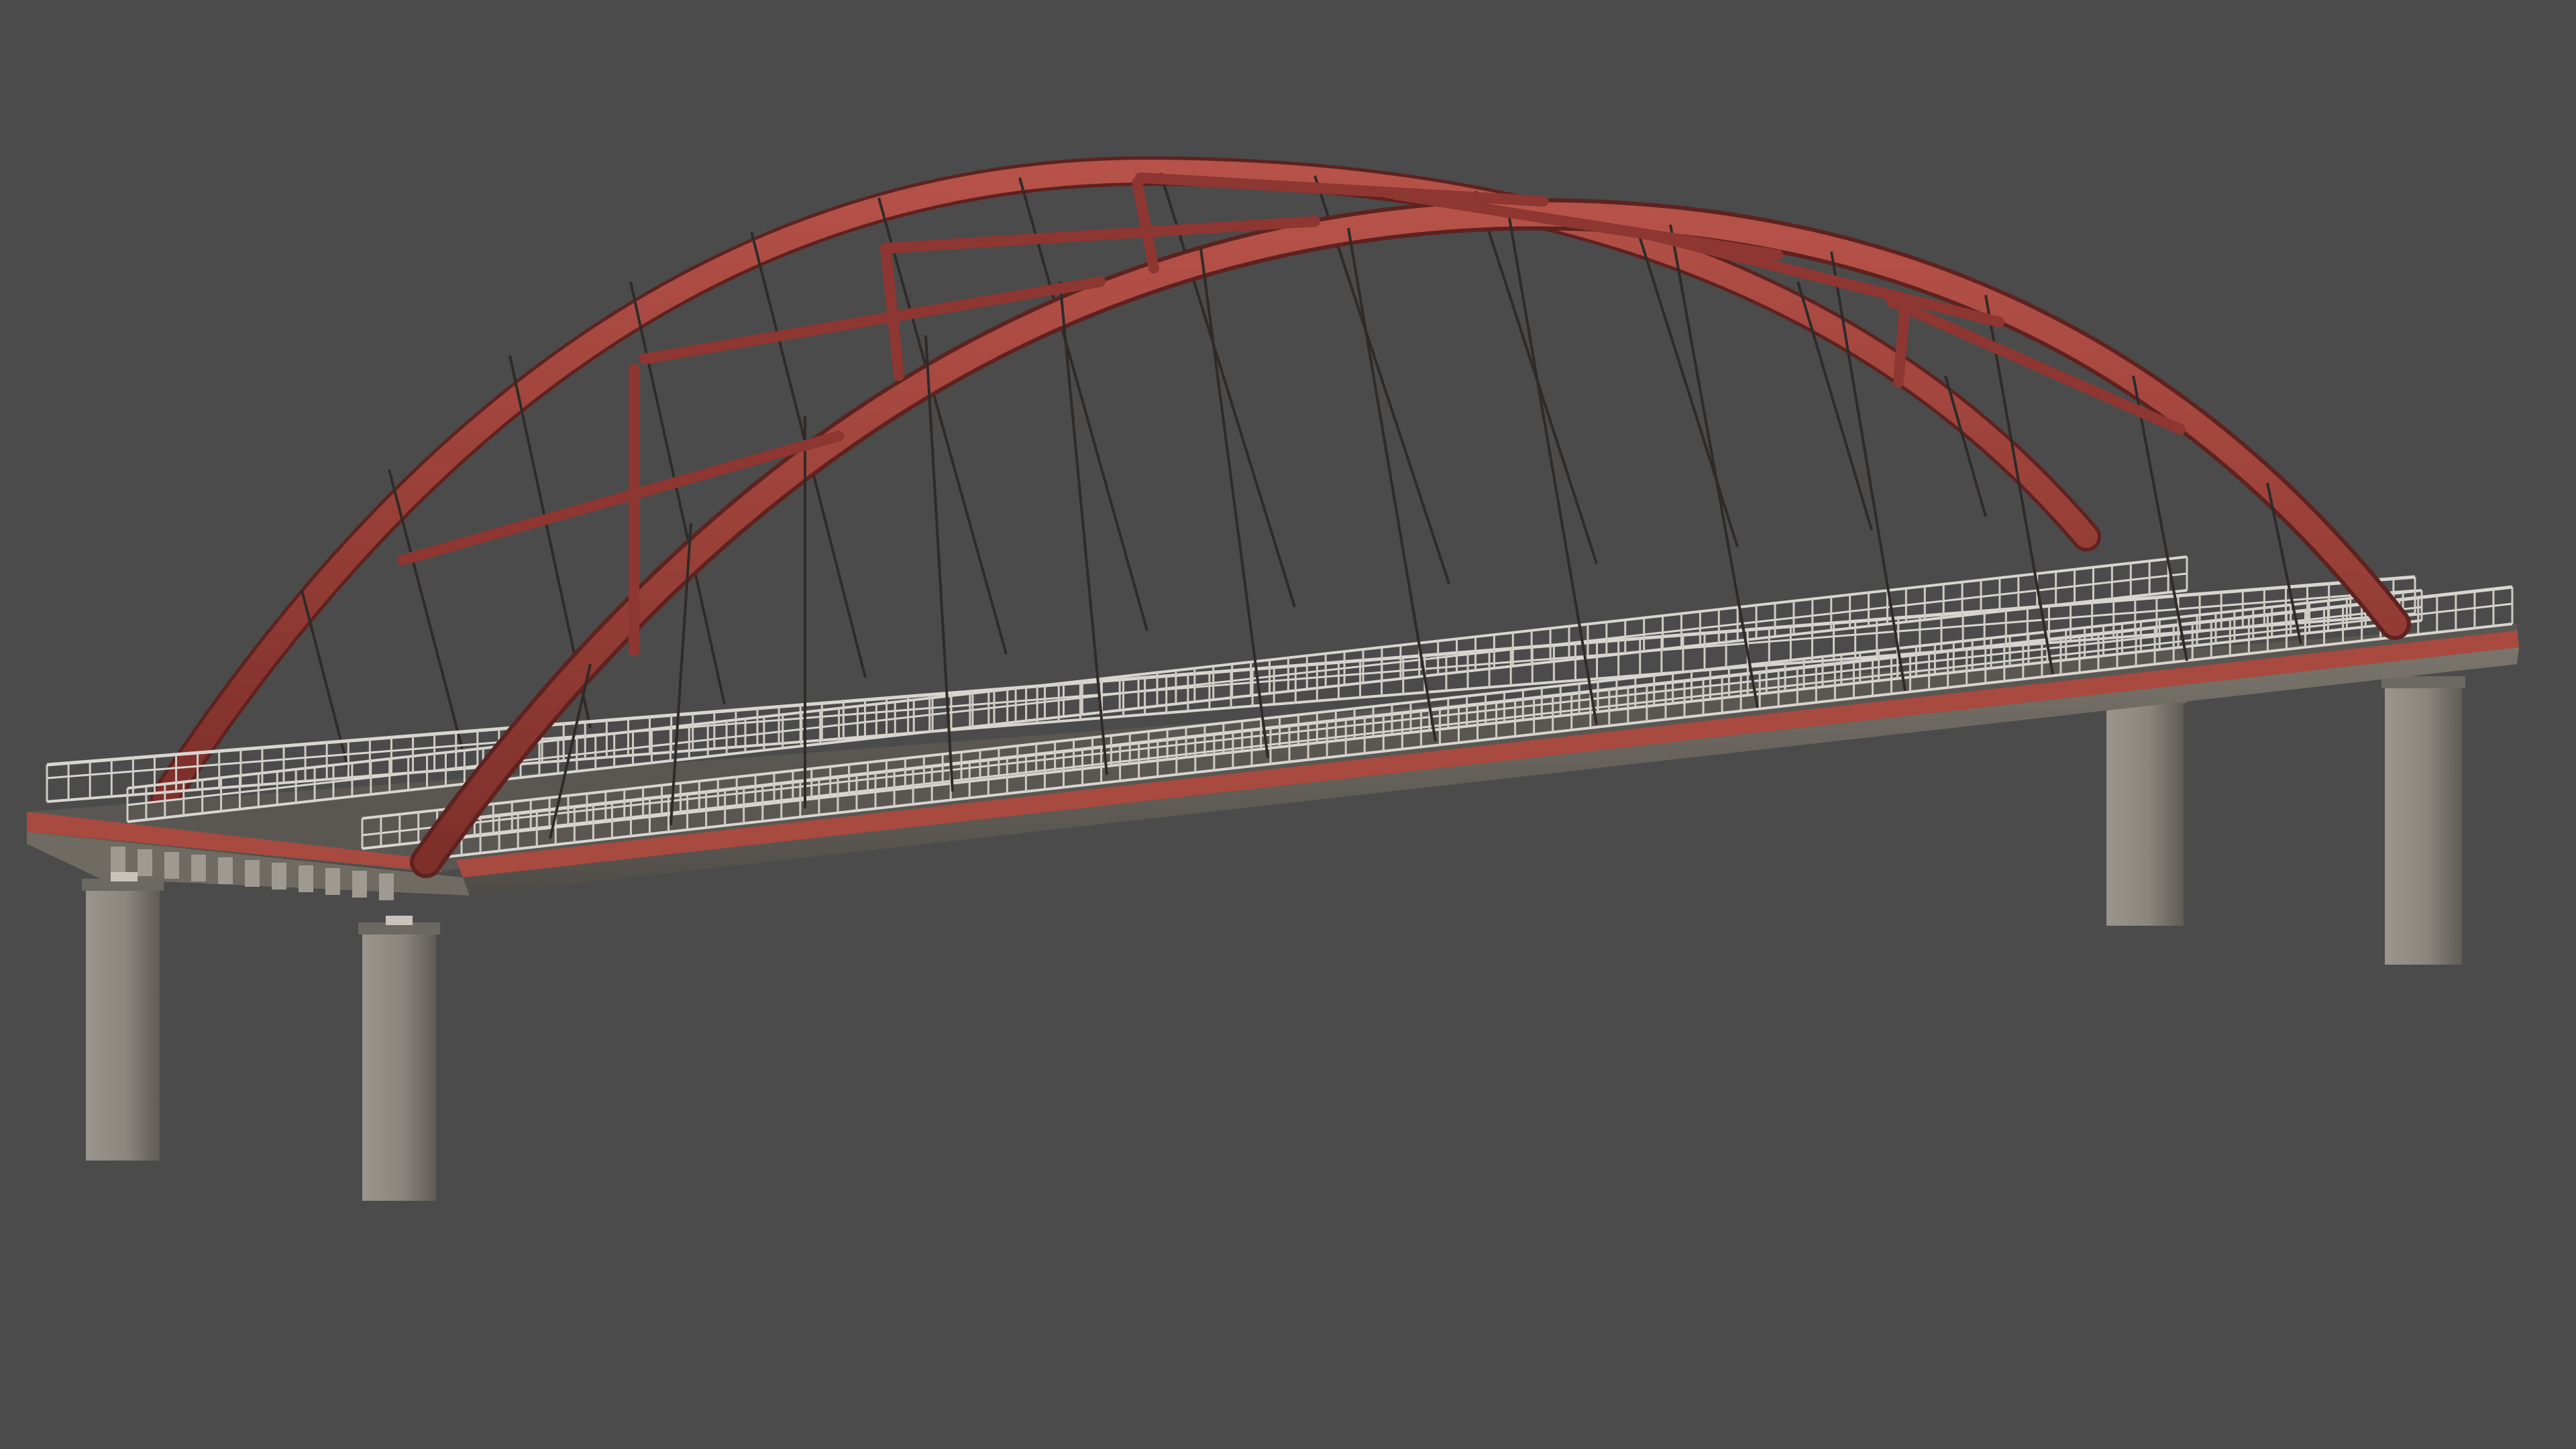 This screenshot has width=2576, height=1449. I want to click on pier-far-right-front, so click(2423, 820).